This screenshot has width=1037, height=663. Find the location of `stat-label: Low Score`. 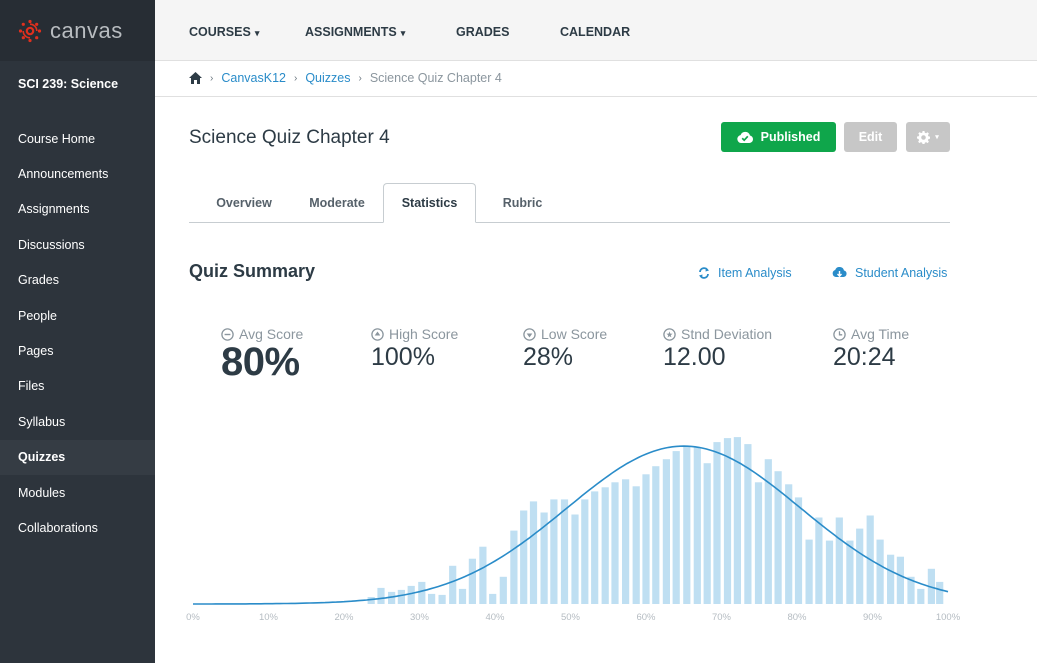

stat-label: Low Score is located at coordinates (574, 334).